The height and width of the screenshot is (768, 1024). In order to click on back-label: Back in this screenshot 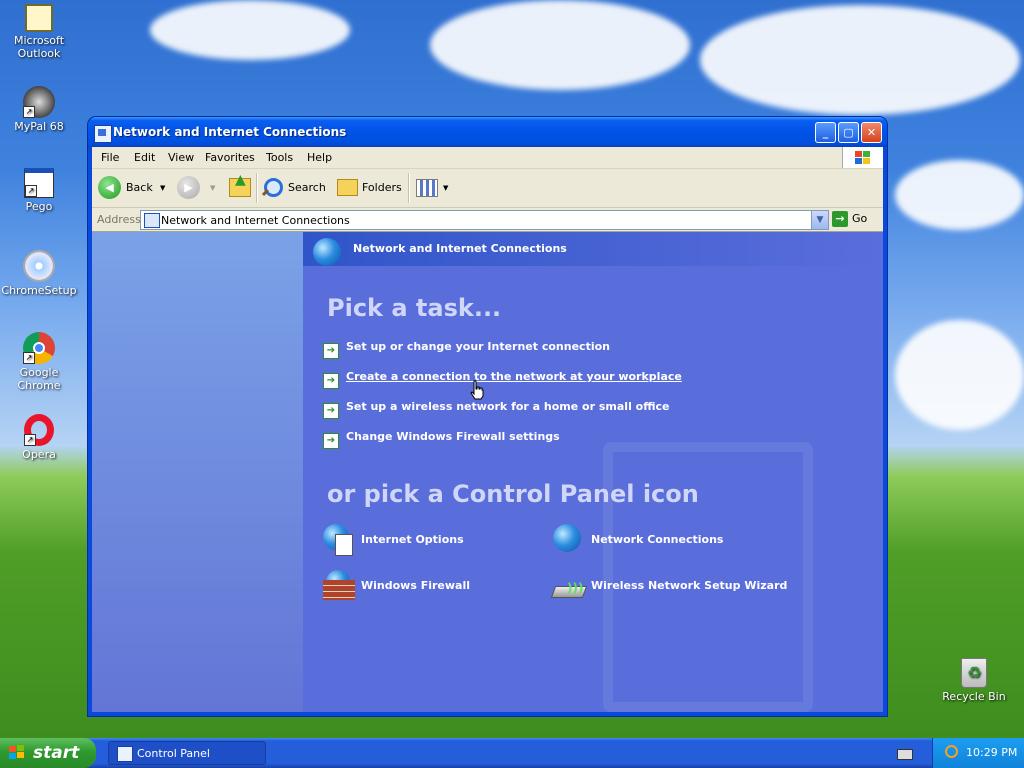, I will do `click(139, 187)`.